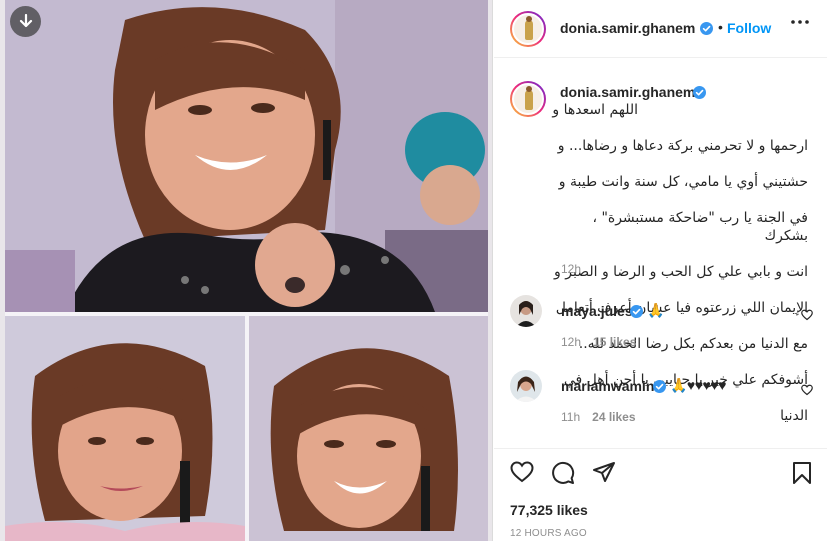 The width and height of the screenshot is (827, 541). What do you see at coordinates (247, 428) in the screenshot?
I see `collage-divider-vertical` at bounding box center [247, 428].